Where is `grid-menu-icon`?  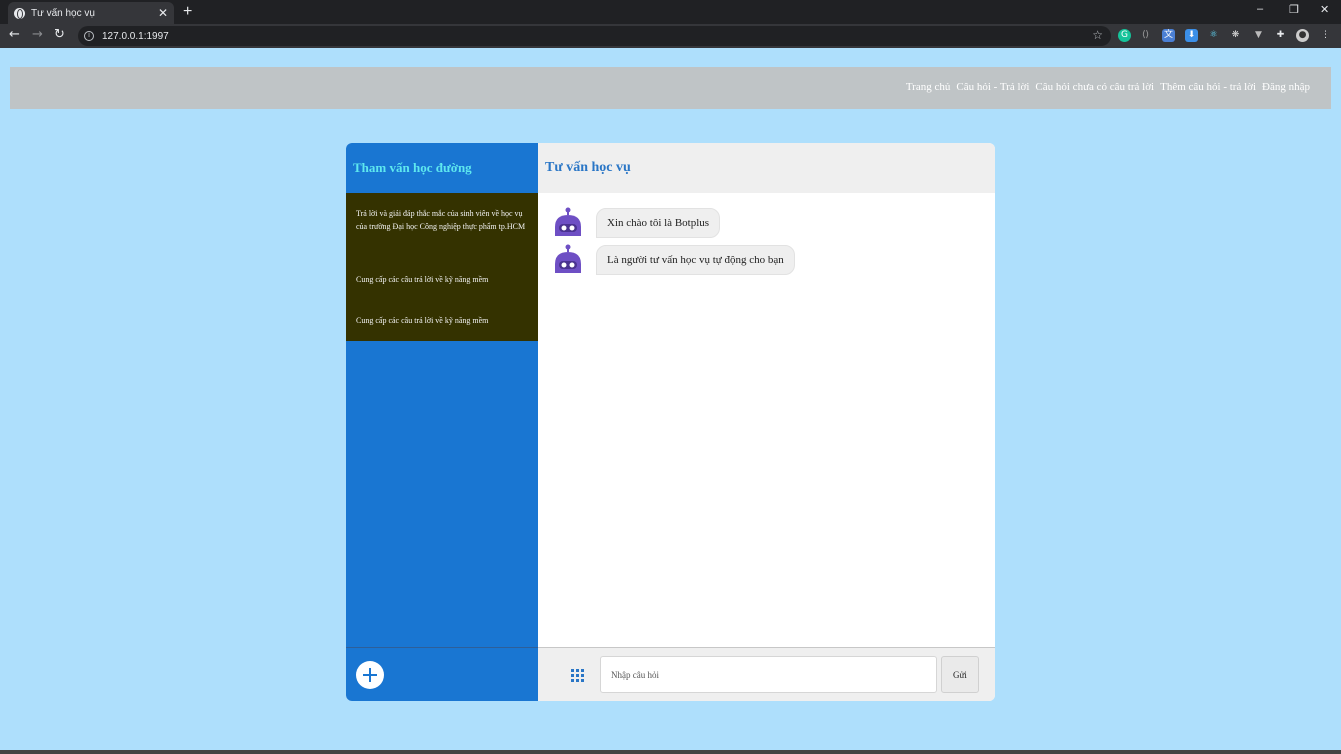
grid-menu-icon is located at coordinates (578, 676).